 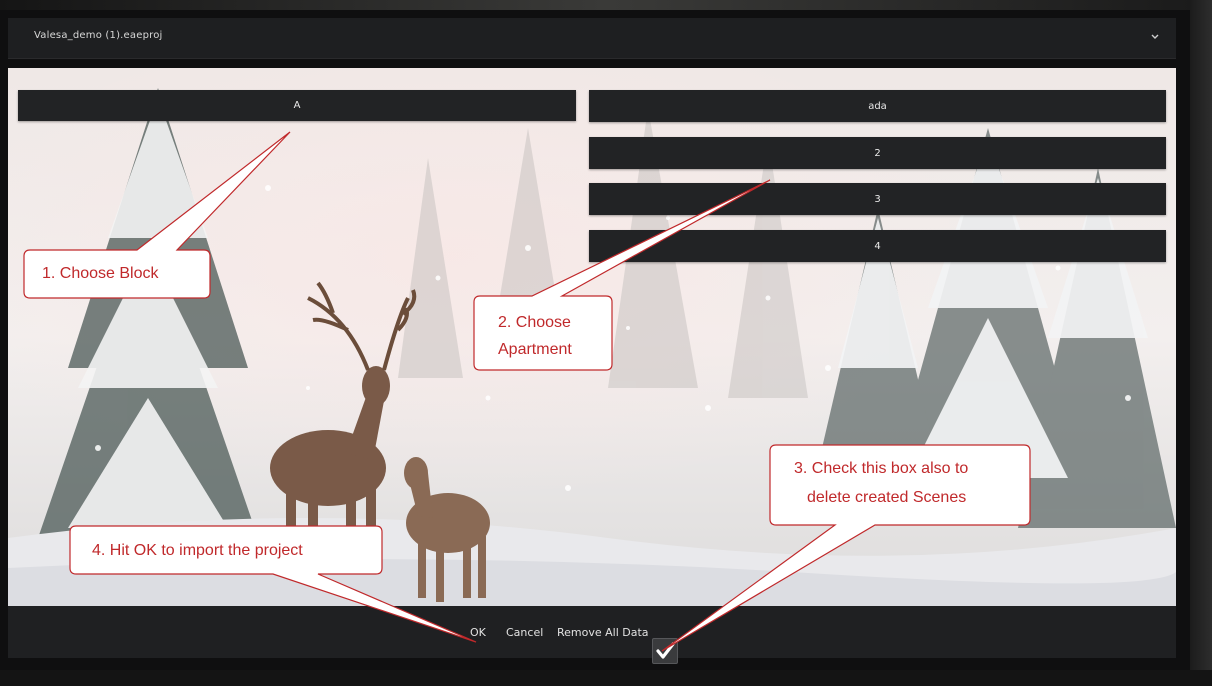 What do you see at coordinates (606, 678) in the screenshot?
I see `monitor-bezel-bottom` at bounding box center [606, 678].